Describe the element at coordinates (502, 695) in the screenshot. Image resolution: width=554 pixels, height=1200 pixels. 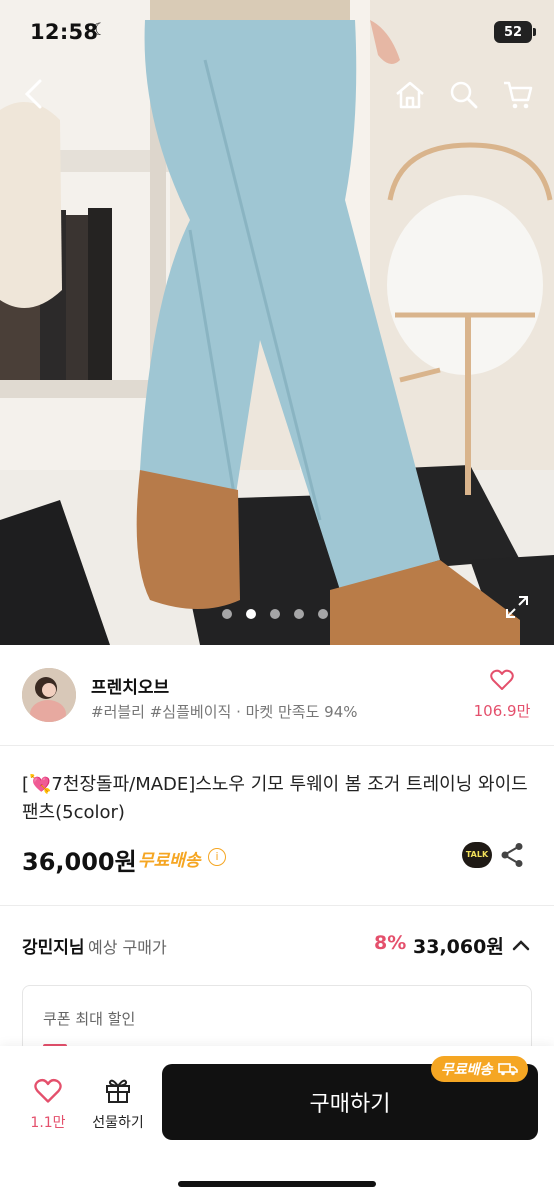
I see `seller-like-button: 106.9만` at that location.